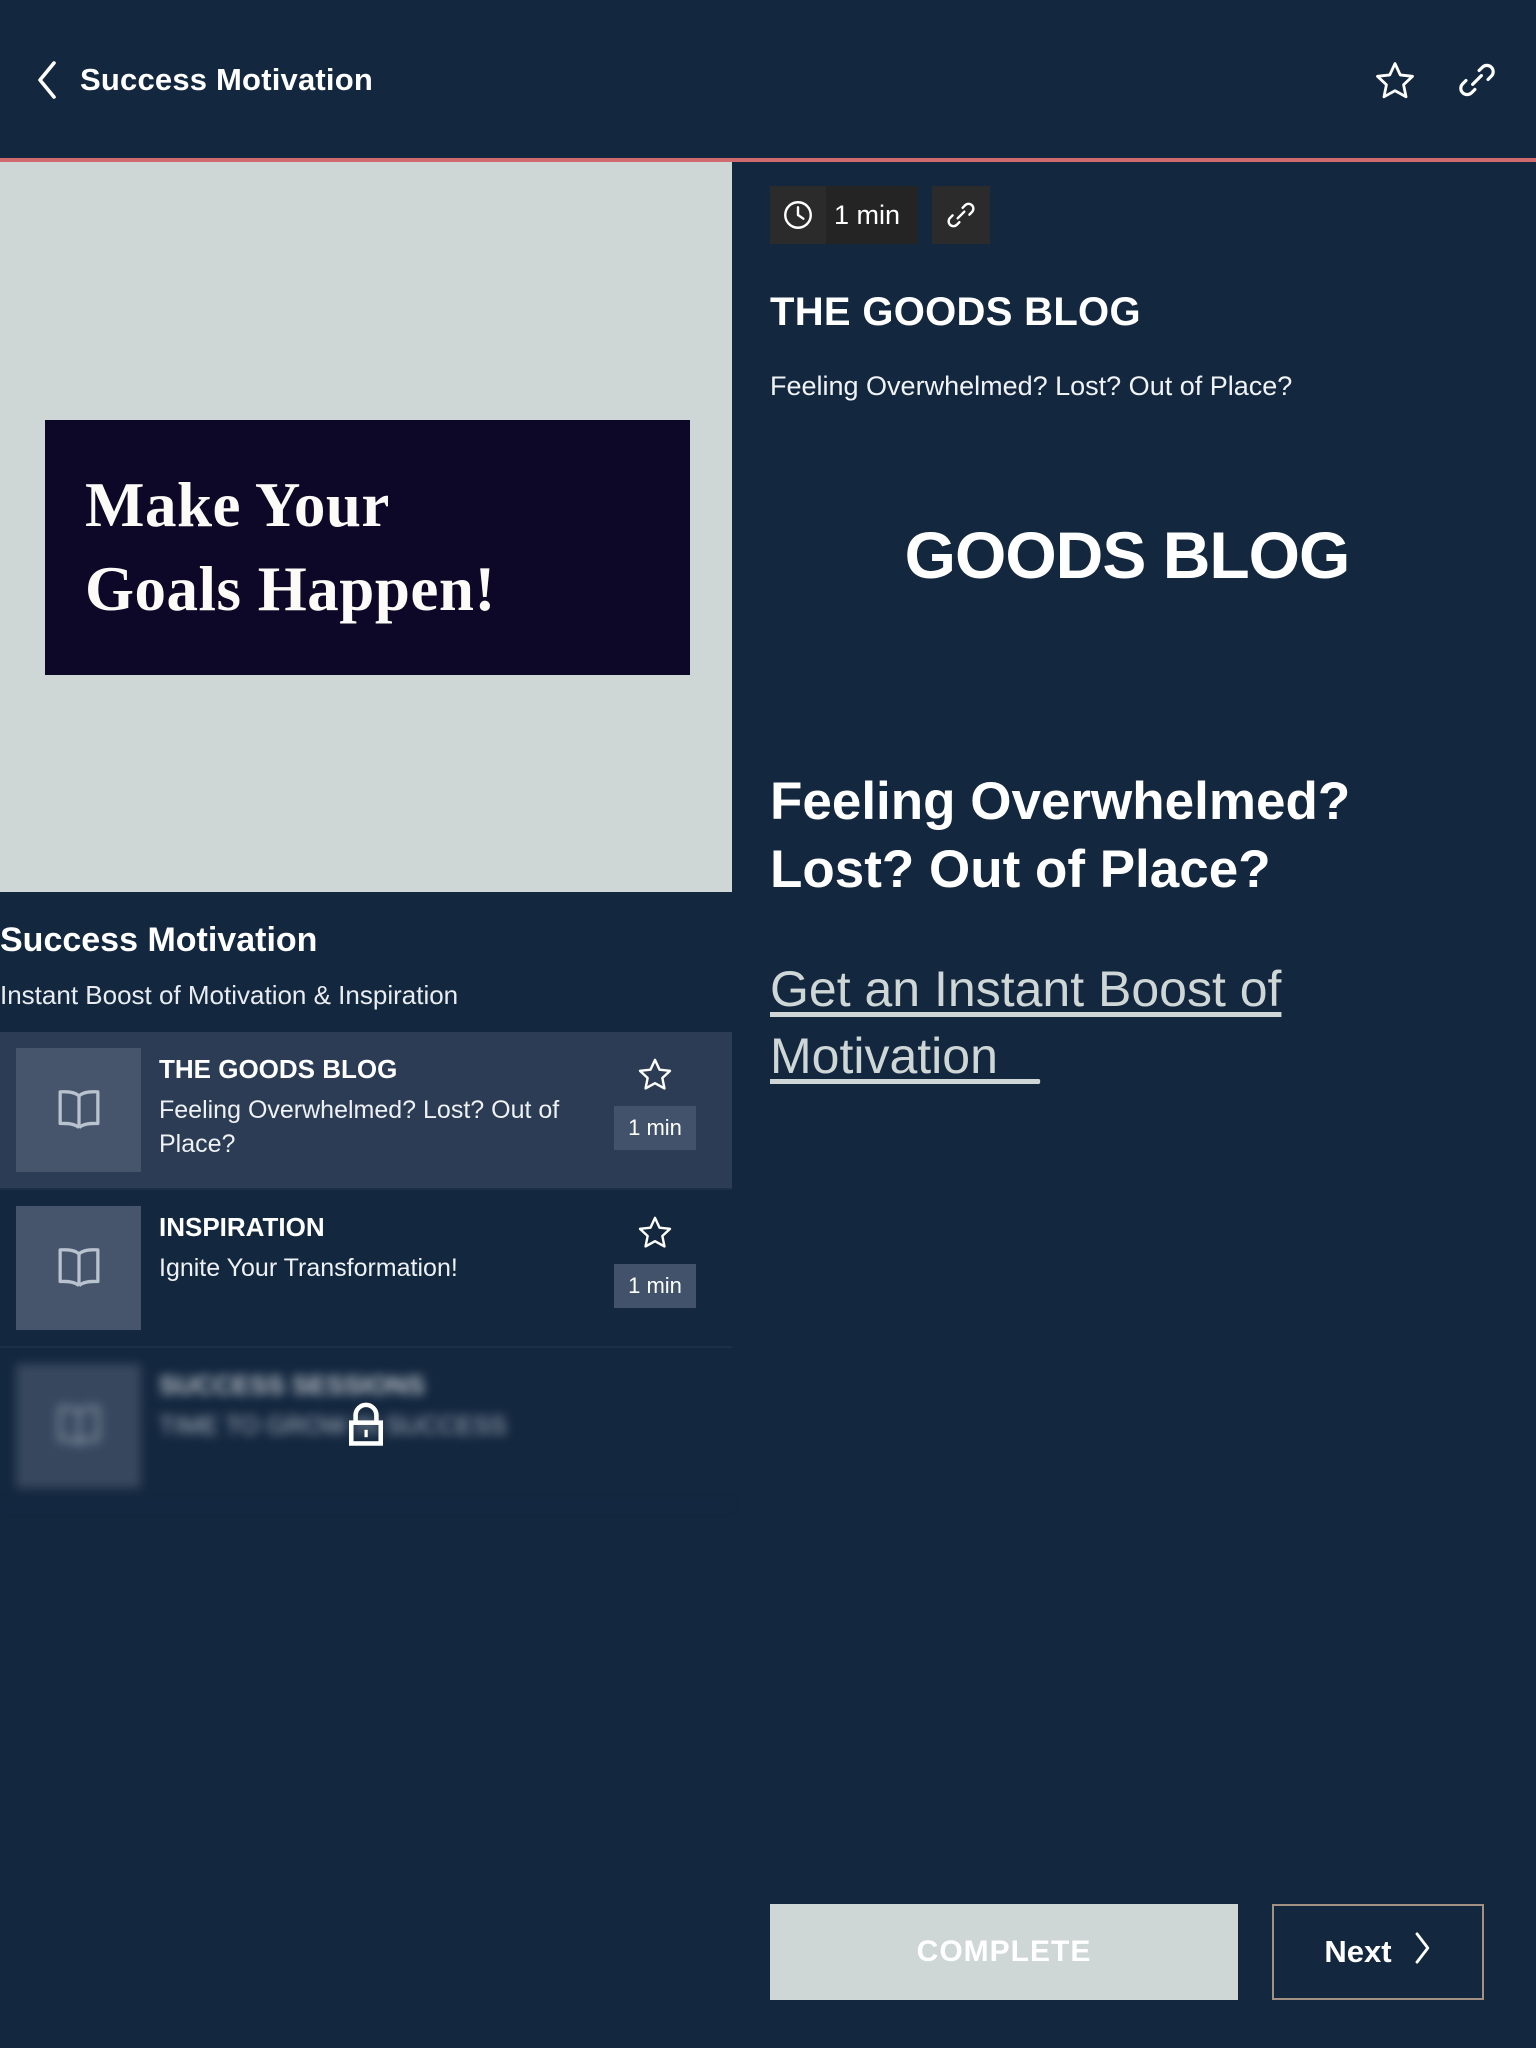 This screenshot has width=1536, height=2048. I want to click on course-title: Success Motivation, so click(159, 940).